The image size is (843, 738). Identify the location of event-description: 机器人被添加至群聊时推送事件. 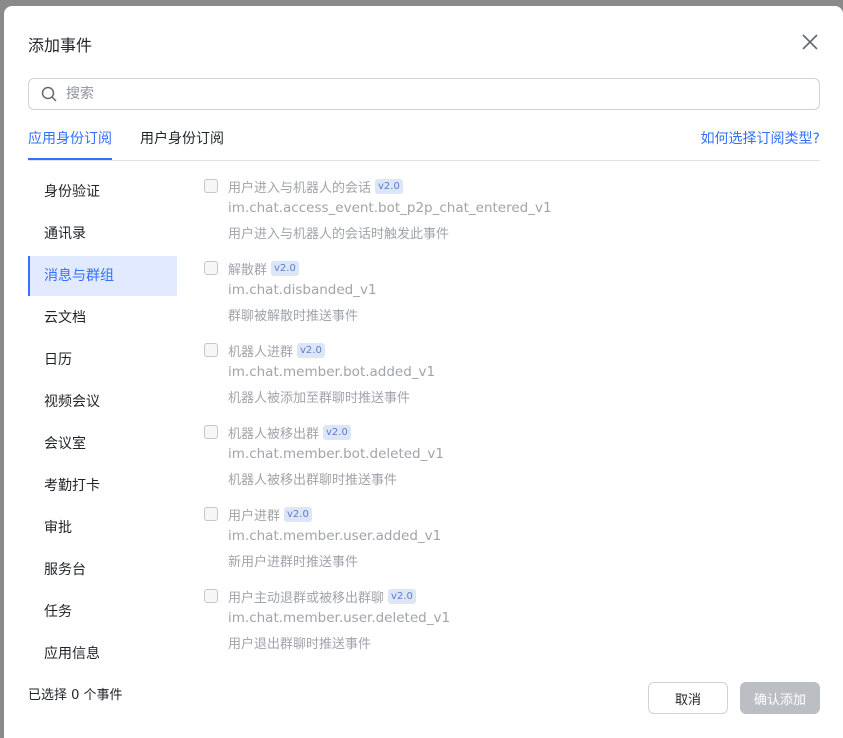
(319, 398).